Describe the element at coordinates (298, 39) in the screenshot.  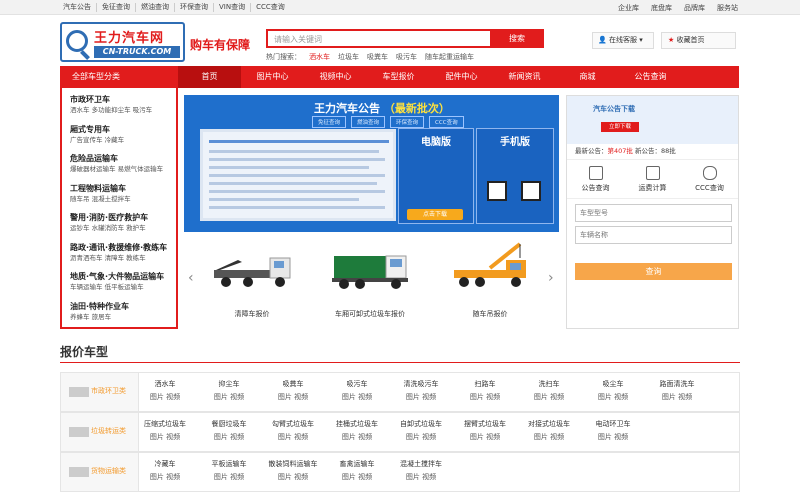
I see `search-input: 请输入关键词` at that location.